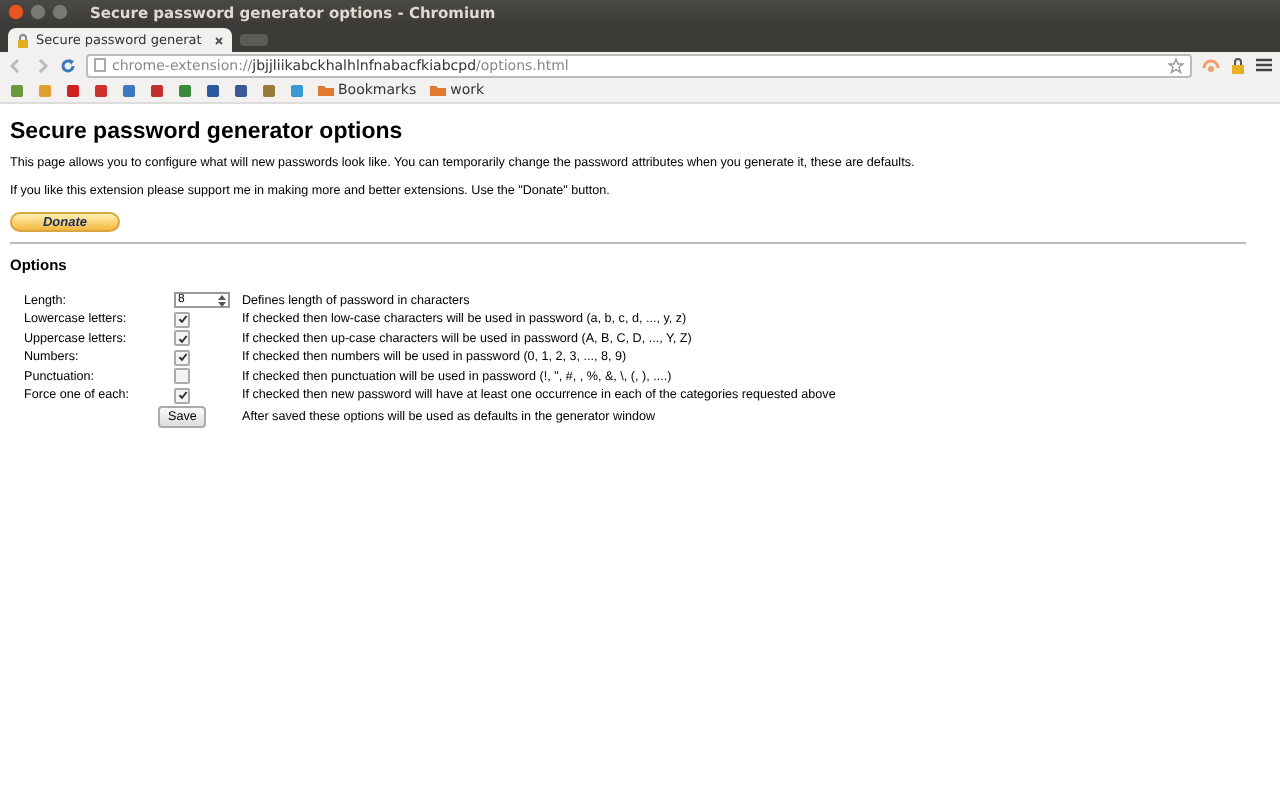 This screenshot has width=1280, height=800. I want to click on minimize-icon, so click(38, 12).